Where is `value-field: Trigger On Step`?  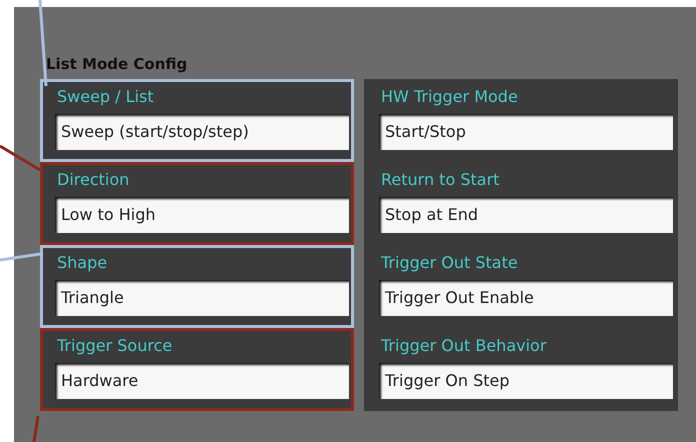
value-field: Trigger On Step is located at coordinates (526, 381).